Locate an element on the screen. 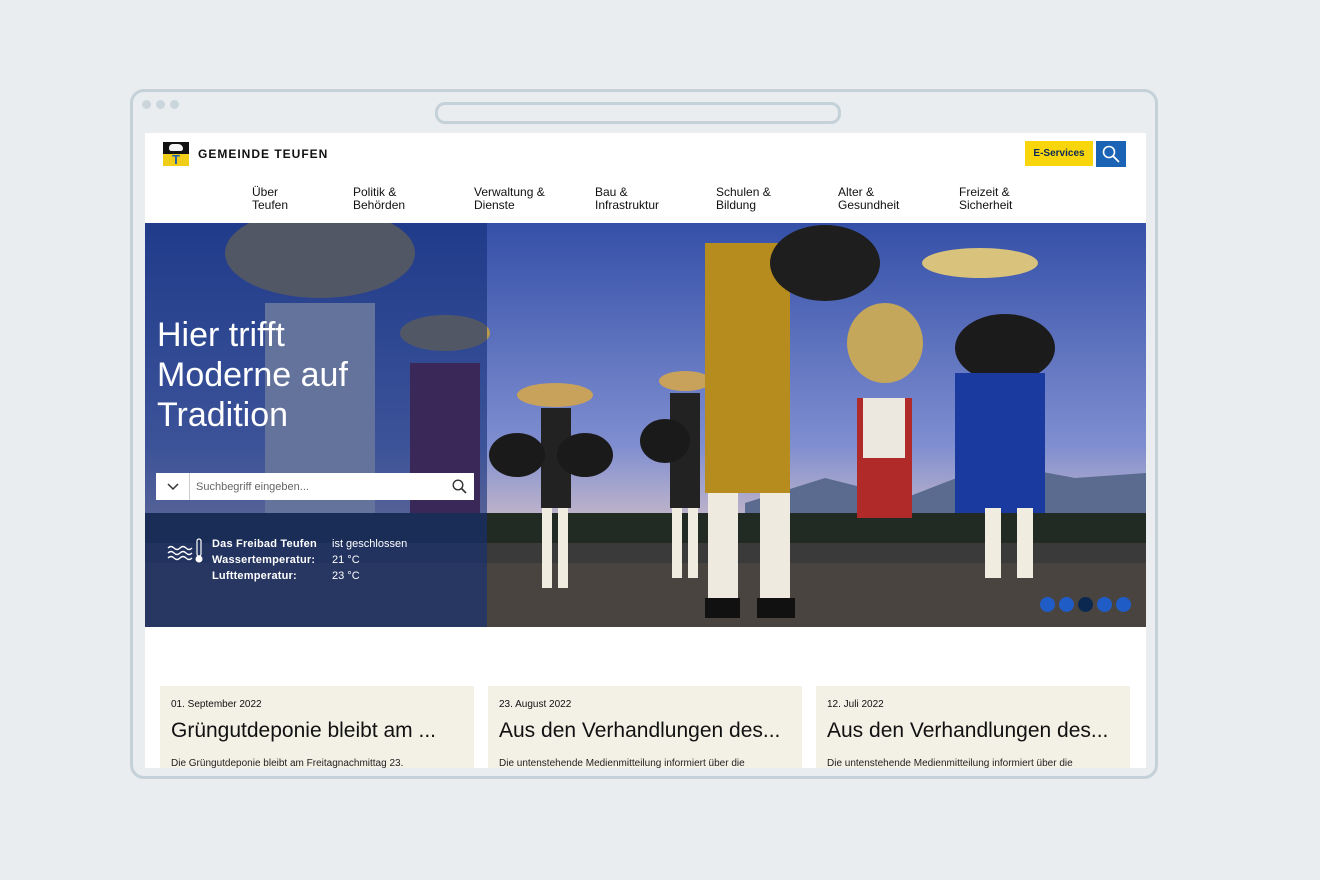 This screenshot has height=880, width=1320. search-button is located at coordinates (1111, 154).